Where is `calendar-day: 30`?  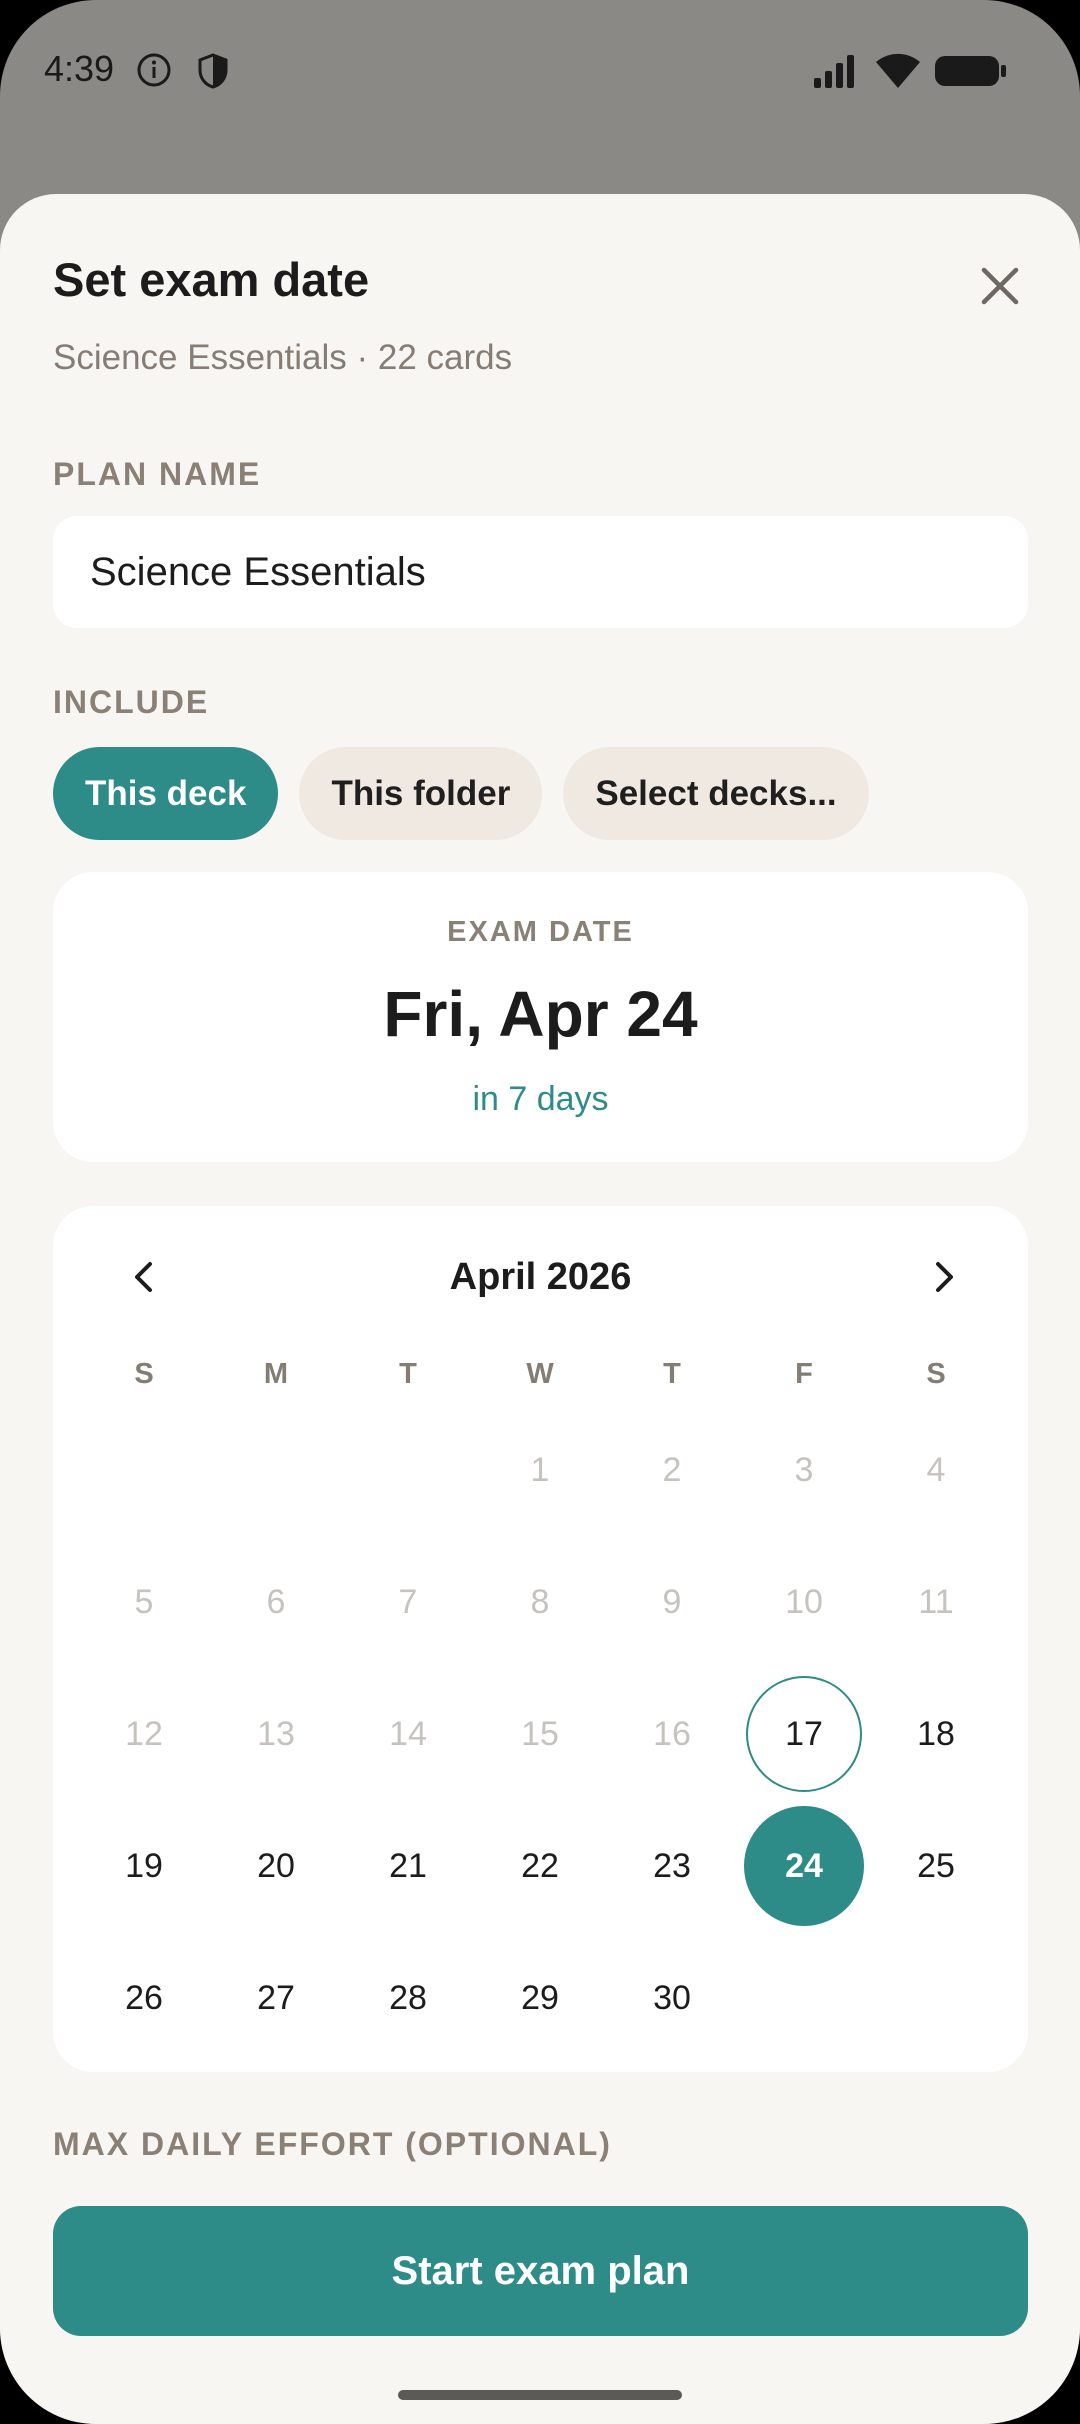
calendar-day: 30 is located at coordinates (672, 1998).